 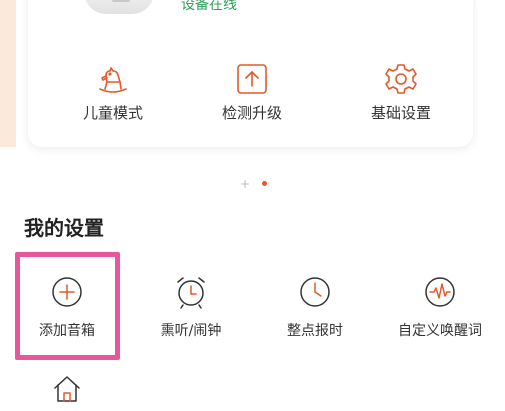 What do you see at coordinates (440, 331) in the screenshot?
I see `custom-wake-word-label: 自定义唤醒词` at bounding box center [440, 331].